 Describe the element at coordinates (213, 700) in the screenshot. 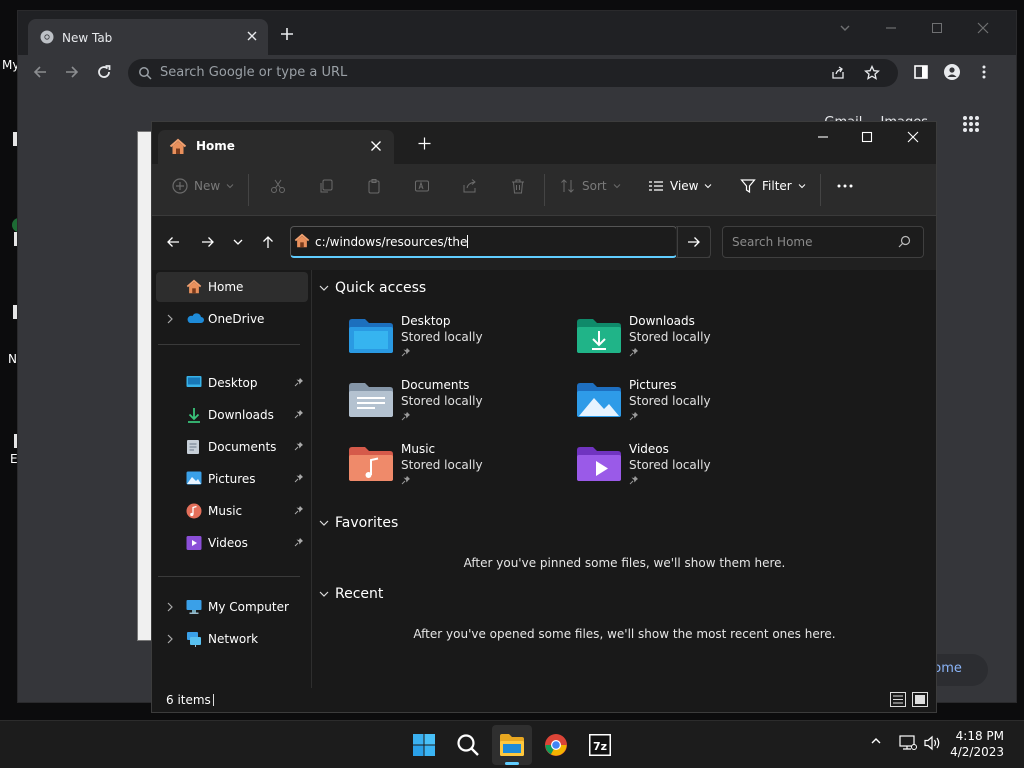

I see `status-divider` at that location.